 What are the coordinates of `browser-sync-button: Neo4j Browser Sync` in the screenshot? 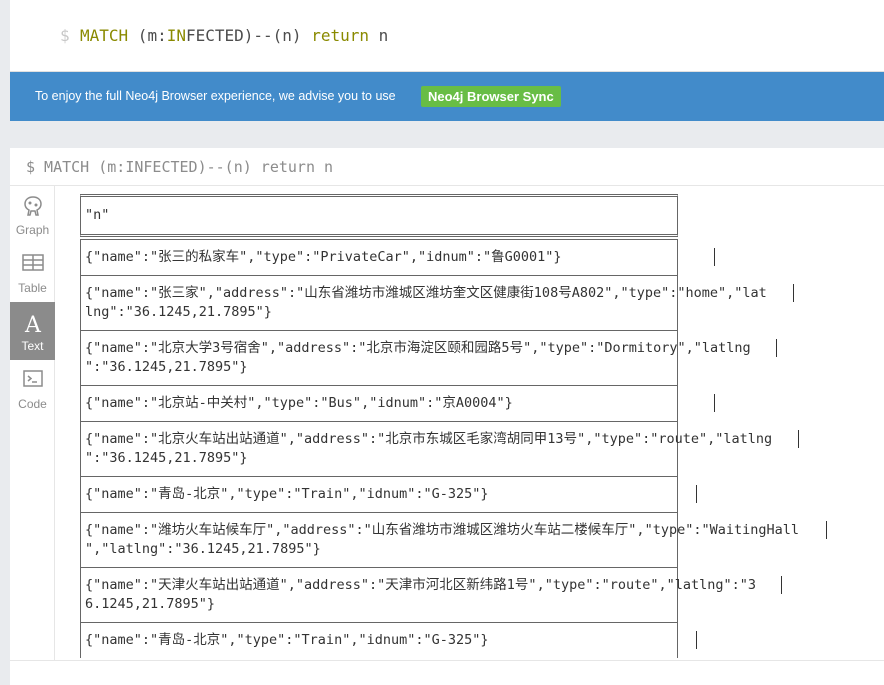 It's located at (491, 96).